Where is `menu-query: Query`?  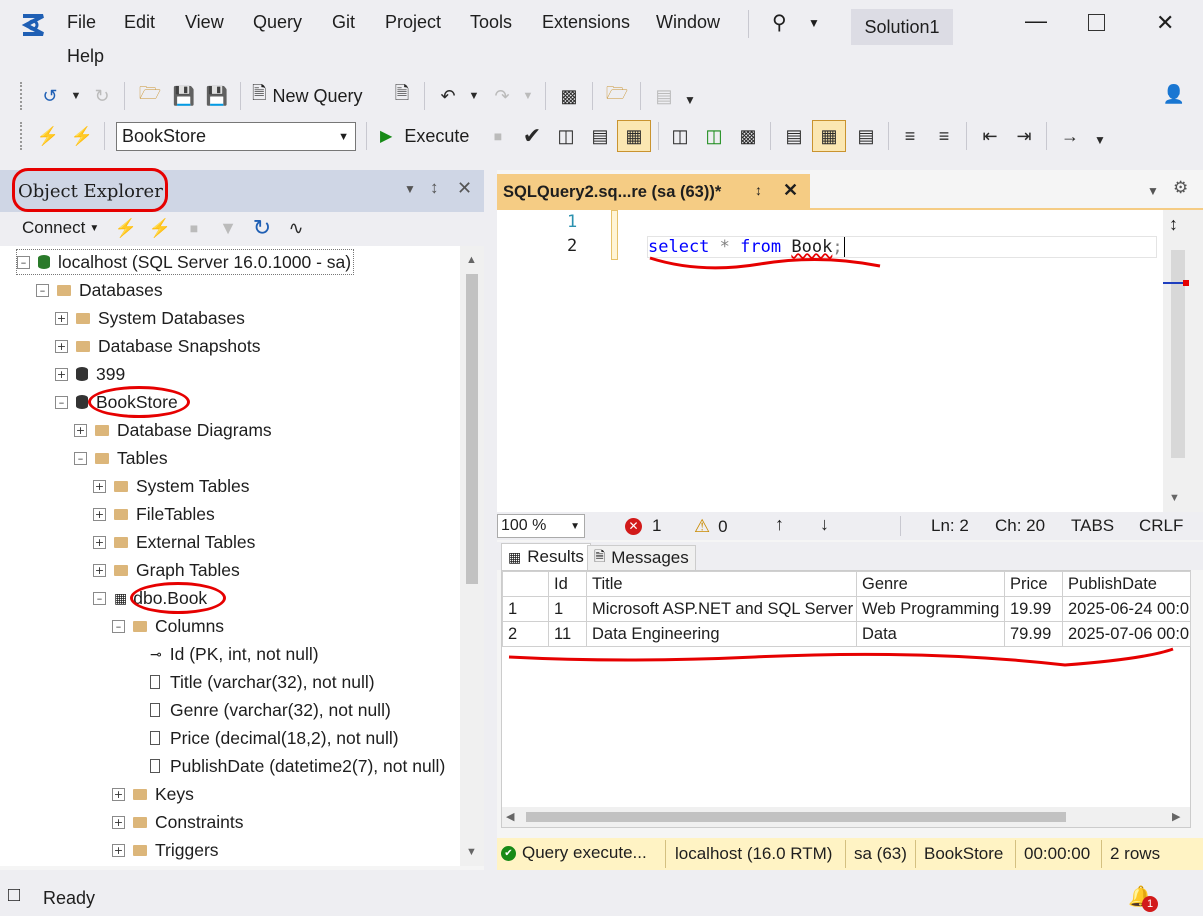
menu-query: Query is located at coordinates (277, 22).